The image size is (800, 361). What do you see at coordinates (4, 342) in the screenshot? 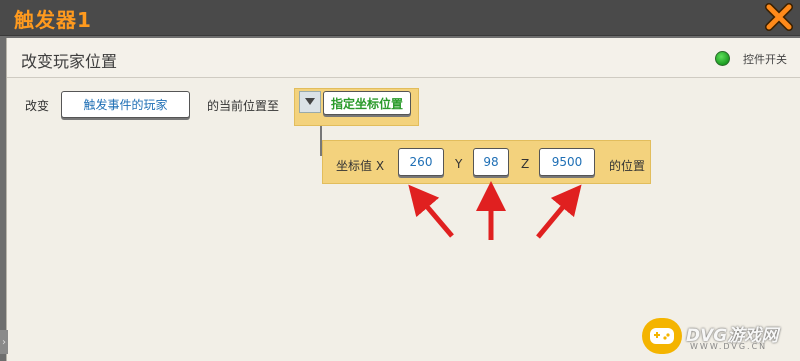
I see `side-expand-tab: ›` at bounding box center [4, 342].